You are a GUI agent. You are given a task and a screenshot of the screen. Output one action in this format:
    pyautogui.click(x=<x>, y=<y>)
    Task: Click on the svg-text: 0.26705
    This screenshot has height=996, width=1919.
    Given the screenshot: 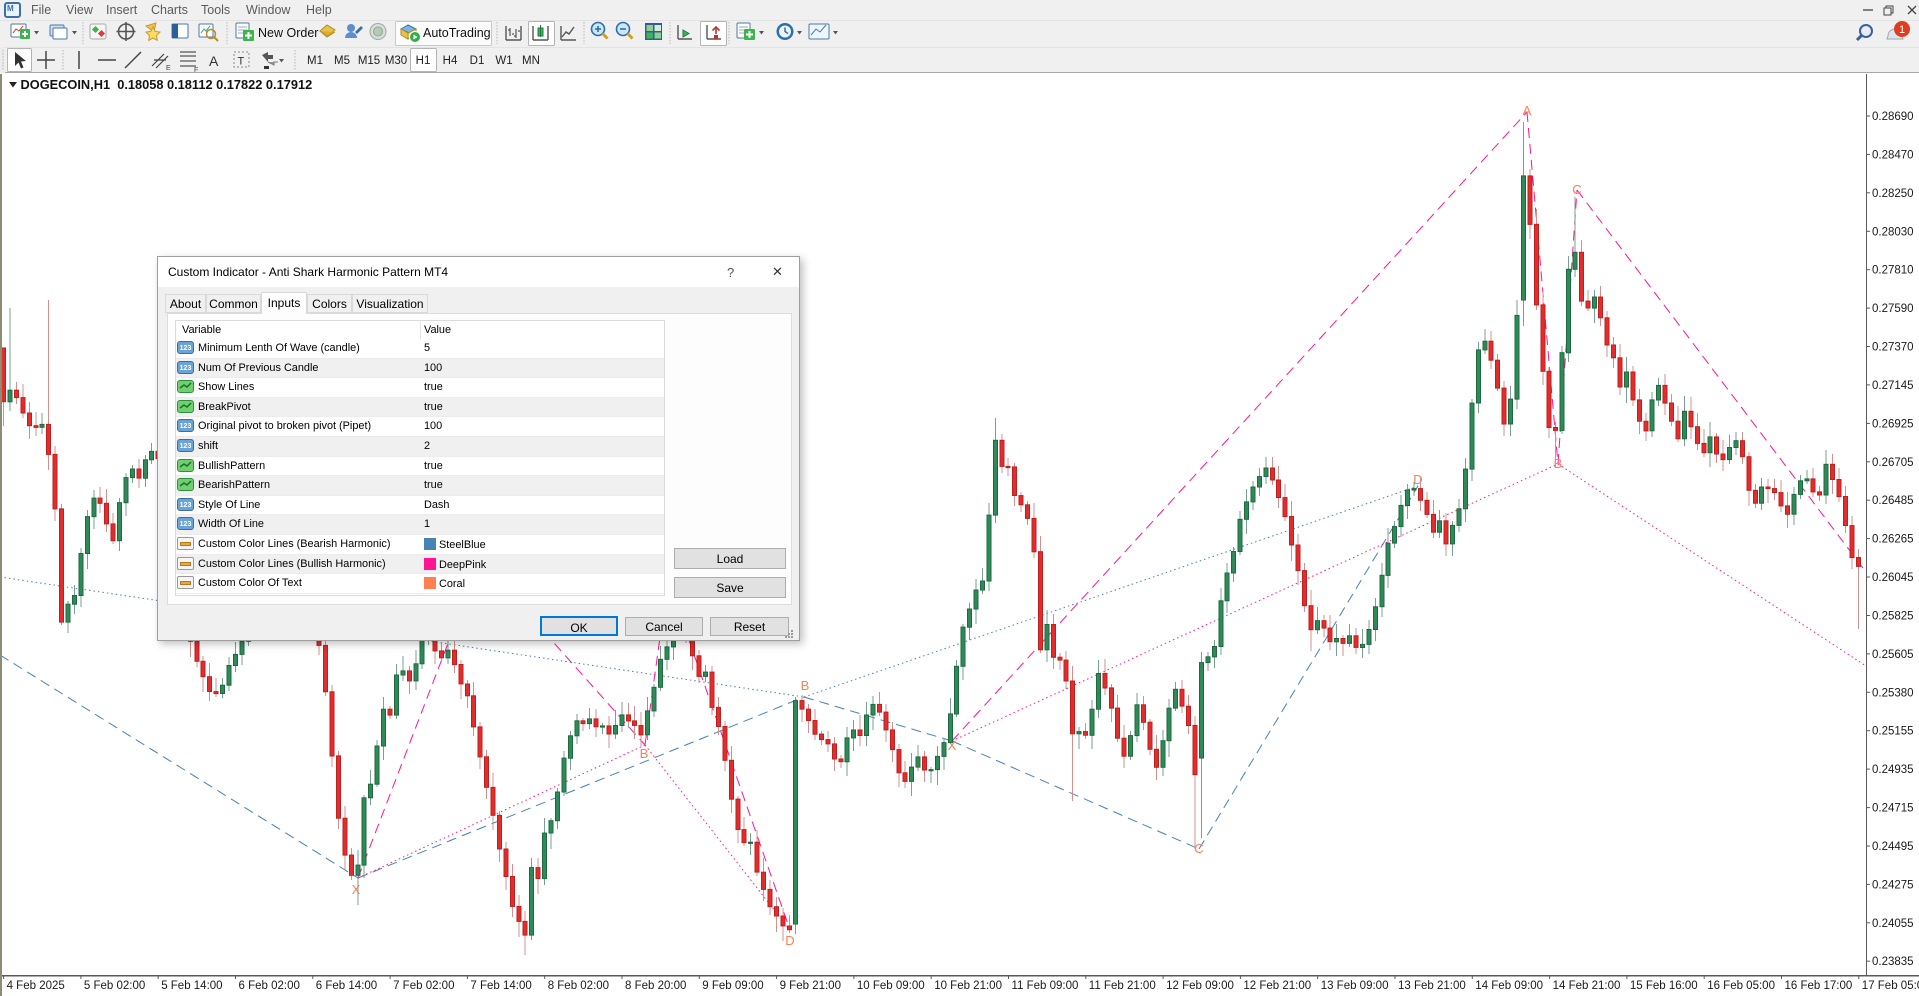 What is the action you would take?
    pyautogui.click(x=1893, y=463)
    